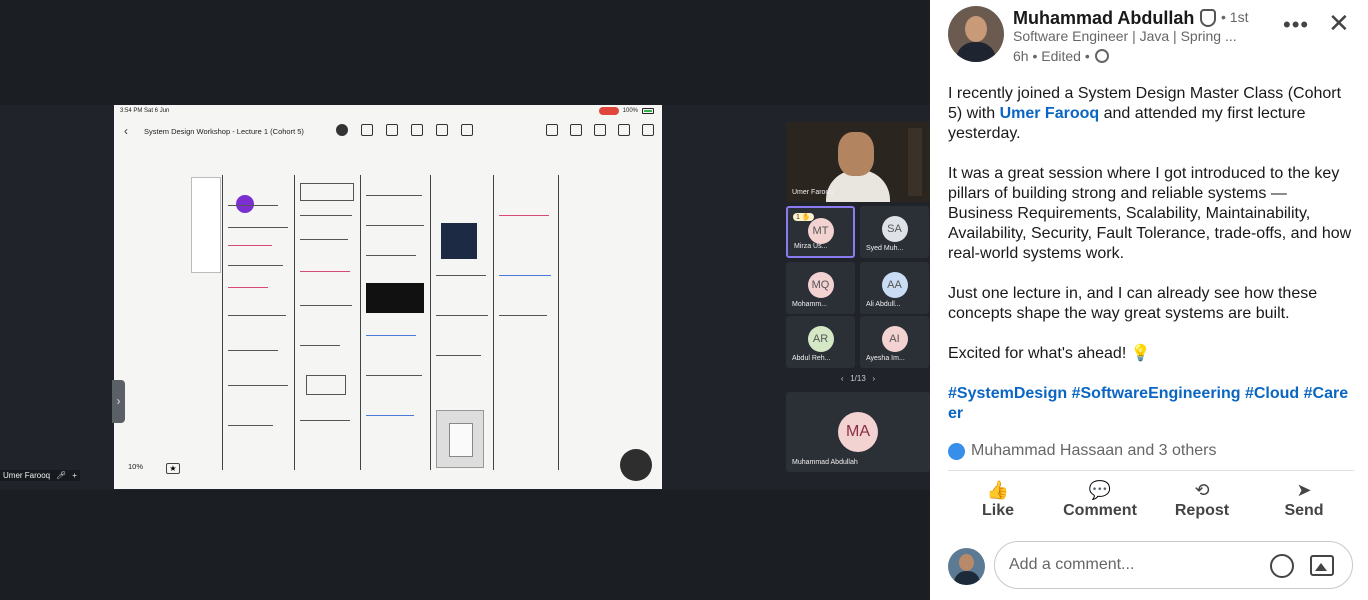 Image resolution: width=1368 pixels, height=600 pixels. What do you see at coordinates (1202, 502) in the screenshot?
I see `repost-button: ⟲ Repost` at bounding box center [1202, 502].